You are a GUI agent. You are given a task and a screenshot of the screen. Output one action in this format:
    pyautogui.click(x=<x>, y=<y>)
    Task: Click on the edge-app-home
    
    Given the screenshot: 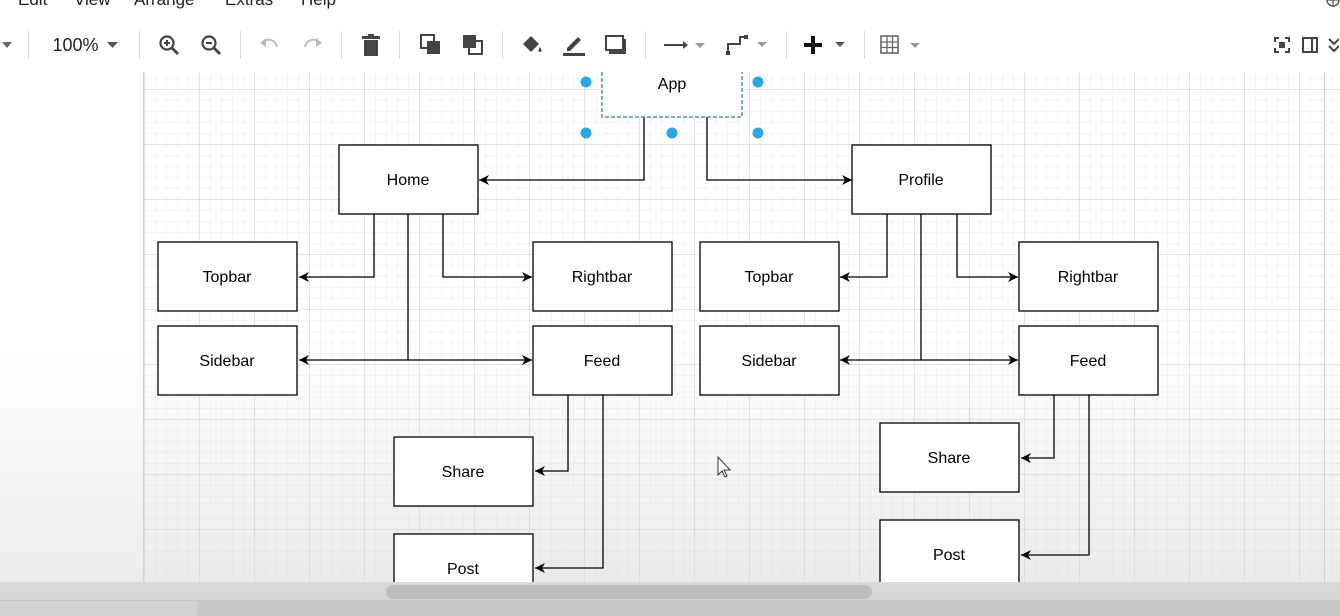 What is the action you would take?
    pyautogui.click(x=562, y=151)
    